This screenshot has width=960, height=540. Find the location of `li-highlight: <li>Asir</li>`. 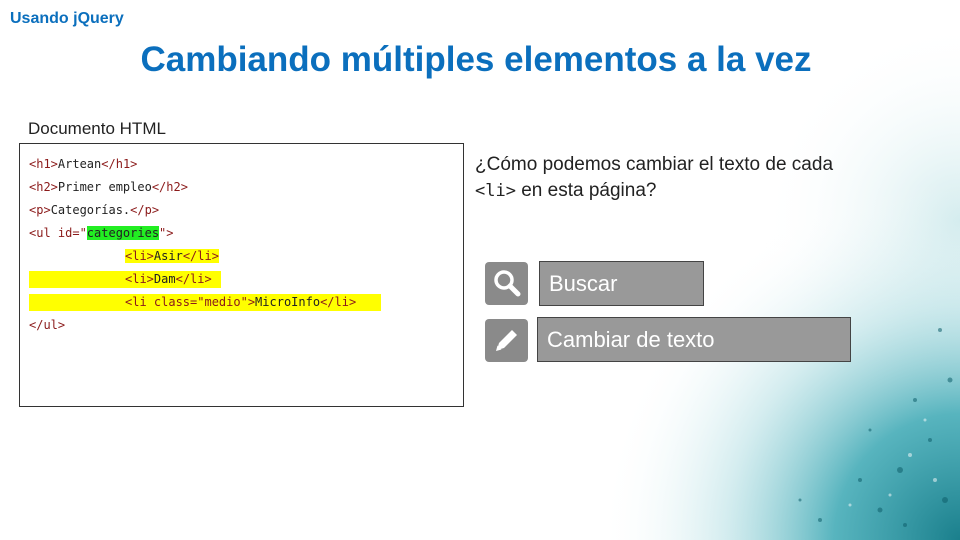

li-highlight: <li>Asir</li> is located at coordinates (172, 256).